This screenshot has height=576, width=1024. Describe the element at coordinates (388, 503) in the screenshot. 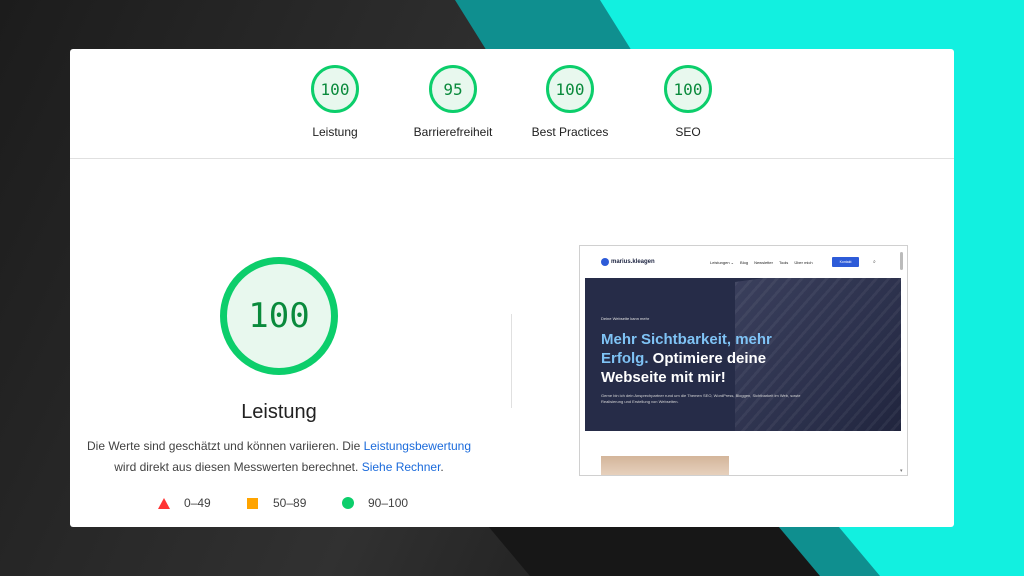

I see `legend-range: 90–100` at that location.